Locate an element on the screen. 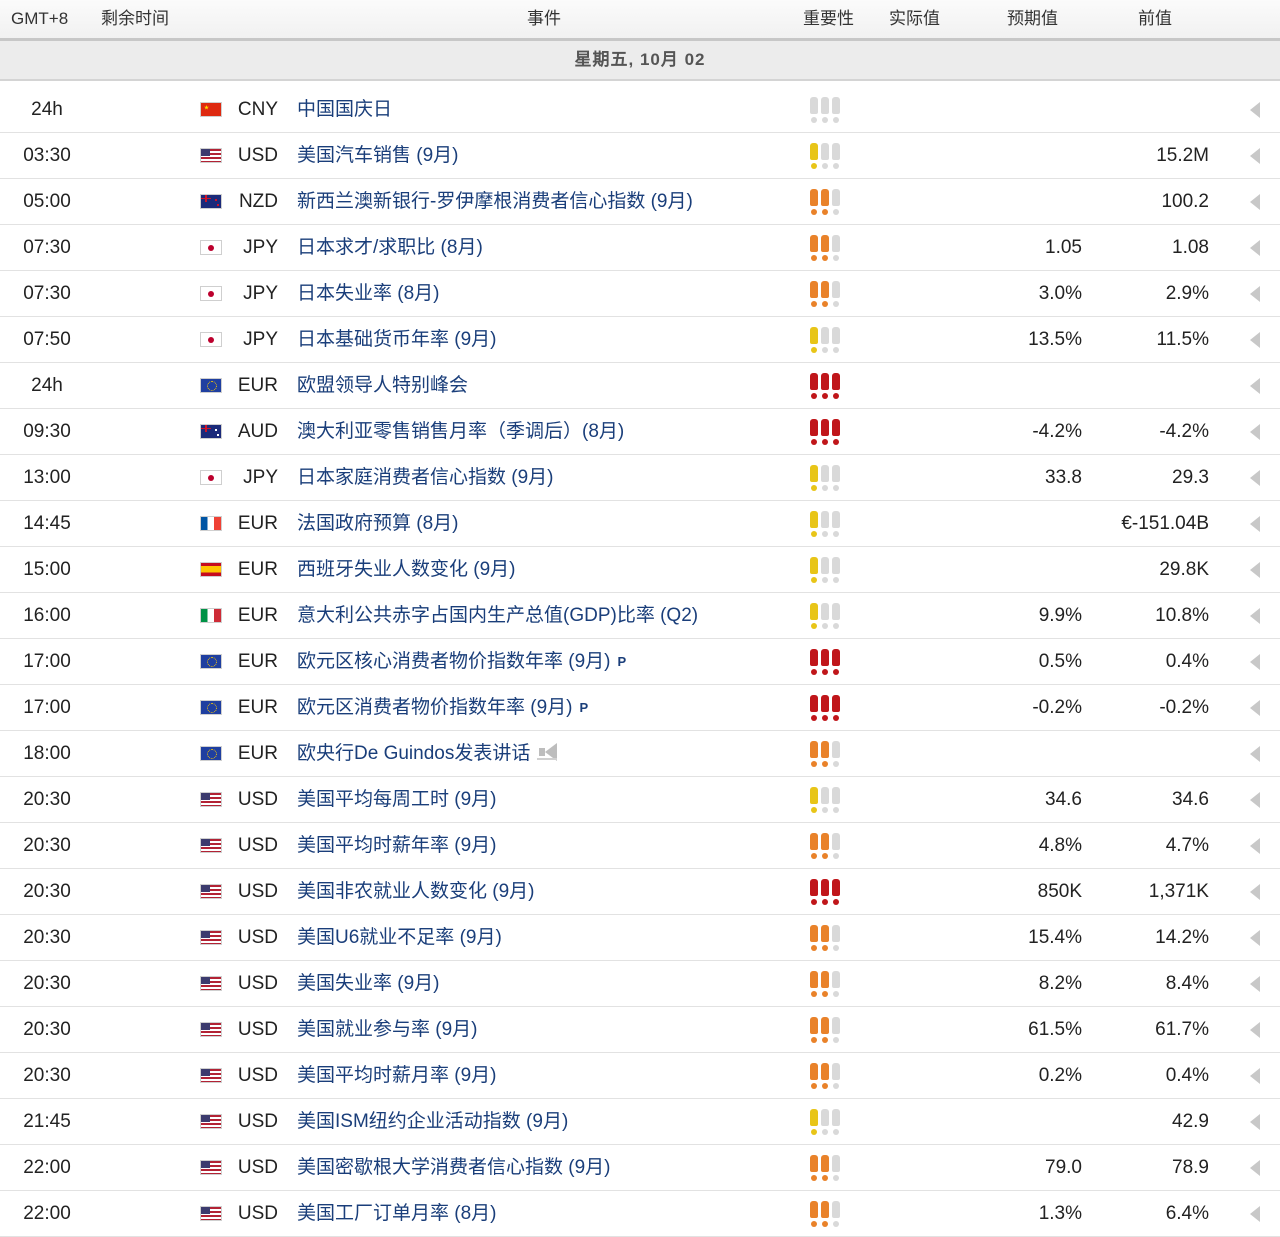 Image resolution: width=1280 pixels, height=1237 pixels. table-row: 20:30 USD 美国U6就业不足率 (9月) 15.4% 14.2% is located at coordinates (640, 938).